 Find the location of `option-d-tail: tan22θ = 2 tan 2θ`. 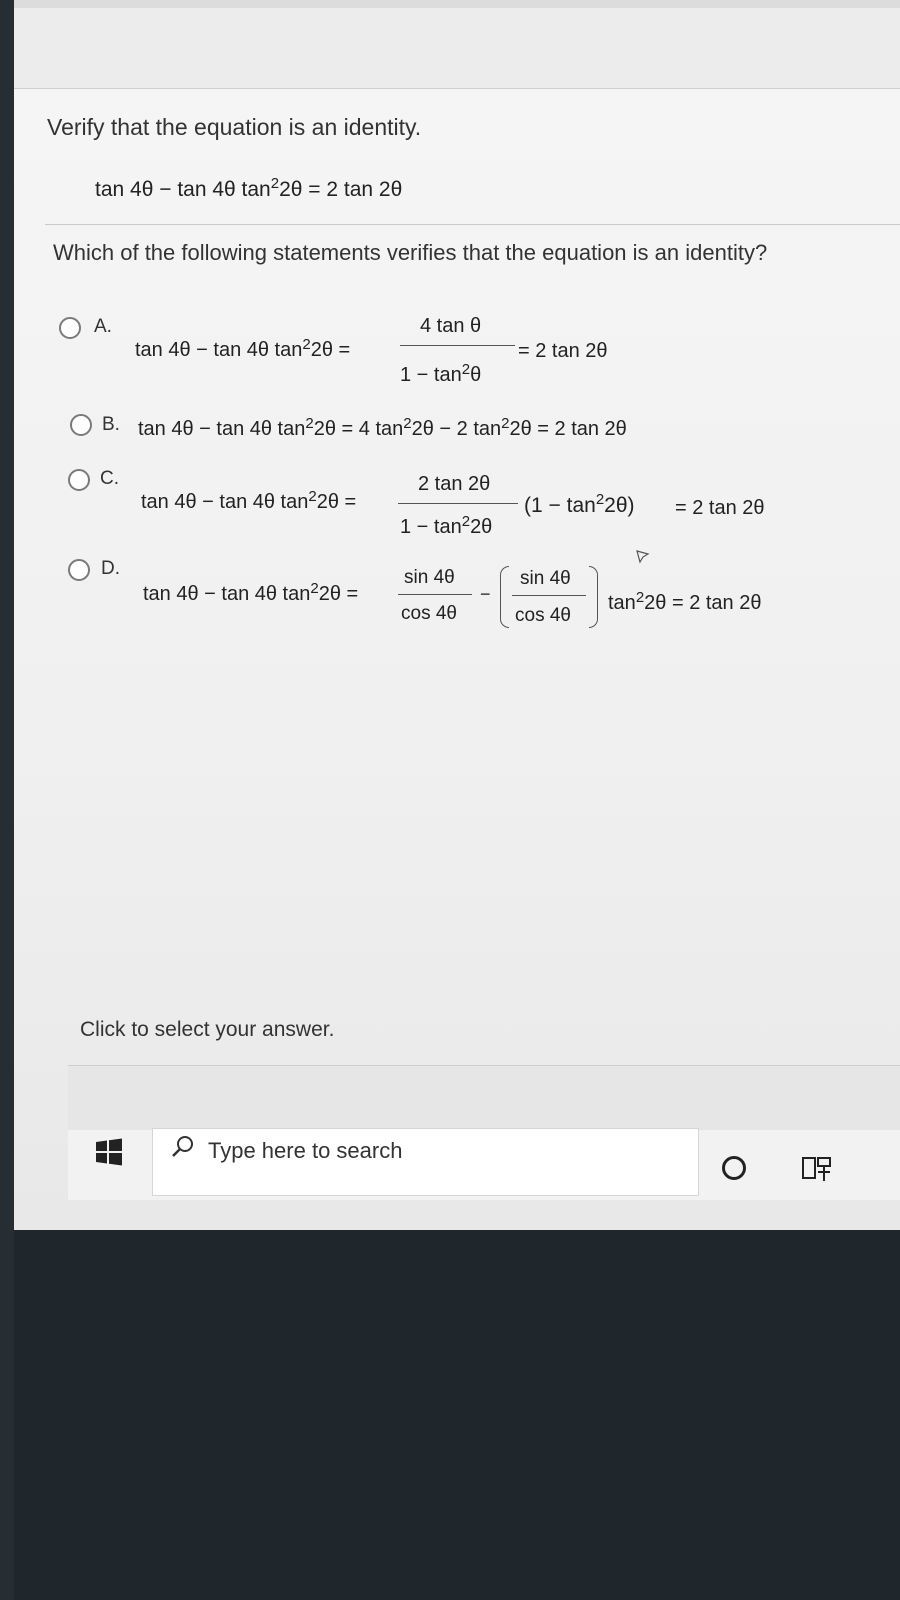

option-d-tail: tan22θ = 2 tan 2θ is located at coordinates (685, 602).